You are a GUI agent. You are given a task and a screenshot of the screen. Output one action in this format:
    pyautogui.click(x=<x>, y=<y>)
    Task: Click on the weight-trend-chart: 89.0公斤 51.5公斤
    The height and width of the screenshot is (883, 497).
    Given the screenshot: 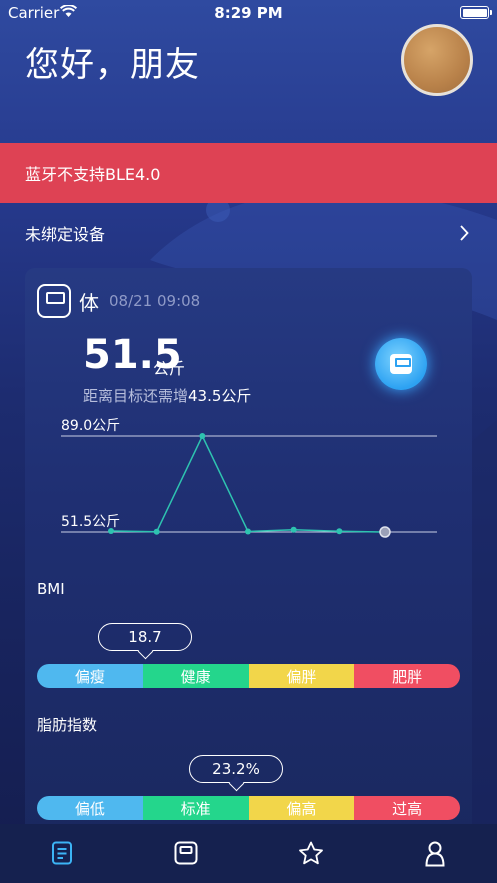 What is the action you would take?
    pyautogui.click(x=249, y=478)
    